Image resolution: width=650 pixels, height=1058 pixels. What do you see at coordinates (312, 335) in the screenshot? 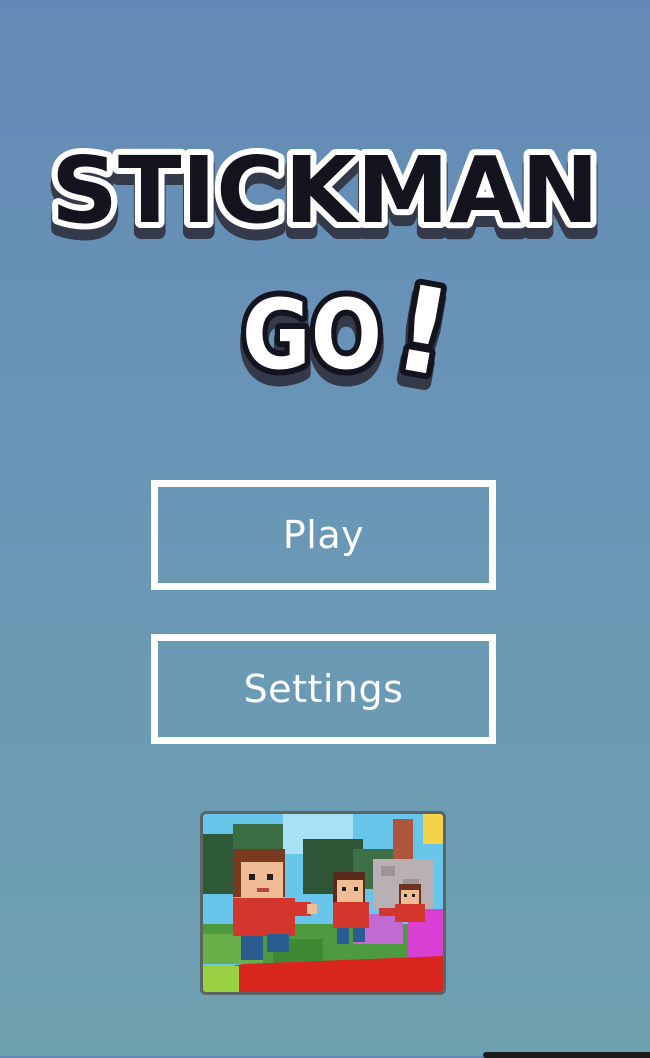
I see `title-line2: GO` at bounding box center [312, 335].